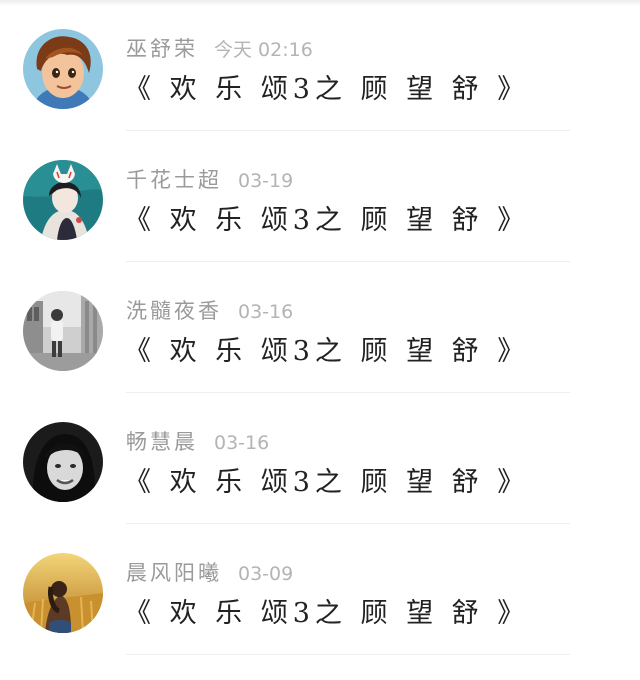 This screenshot has width=640, height=680. What do you see at coordinates (266, 181) in the screenshot?
I see `comment-time: 03-19` at bounding box center [266, 181].